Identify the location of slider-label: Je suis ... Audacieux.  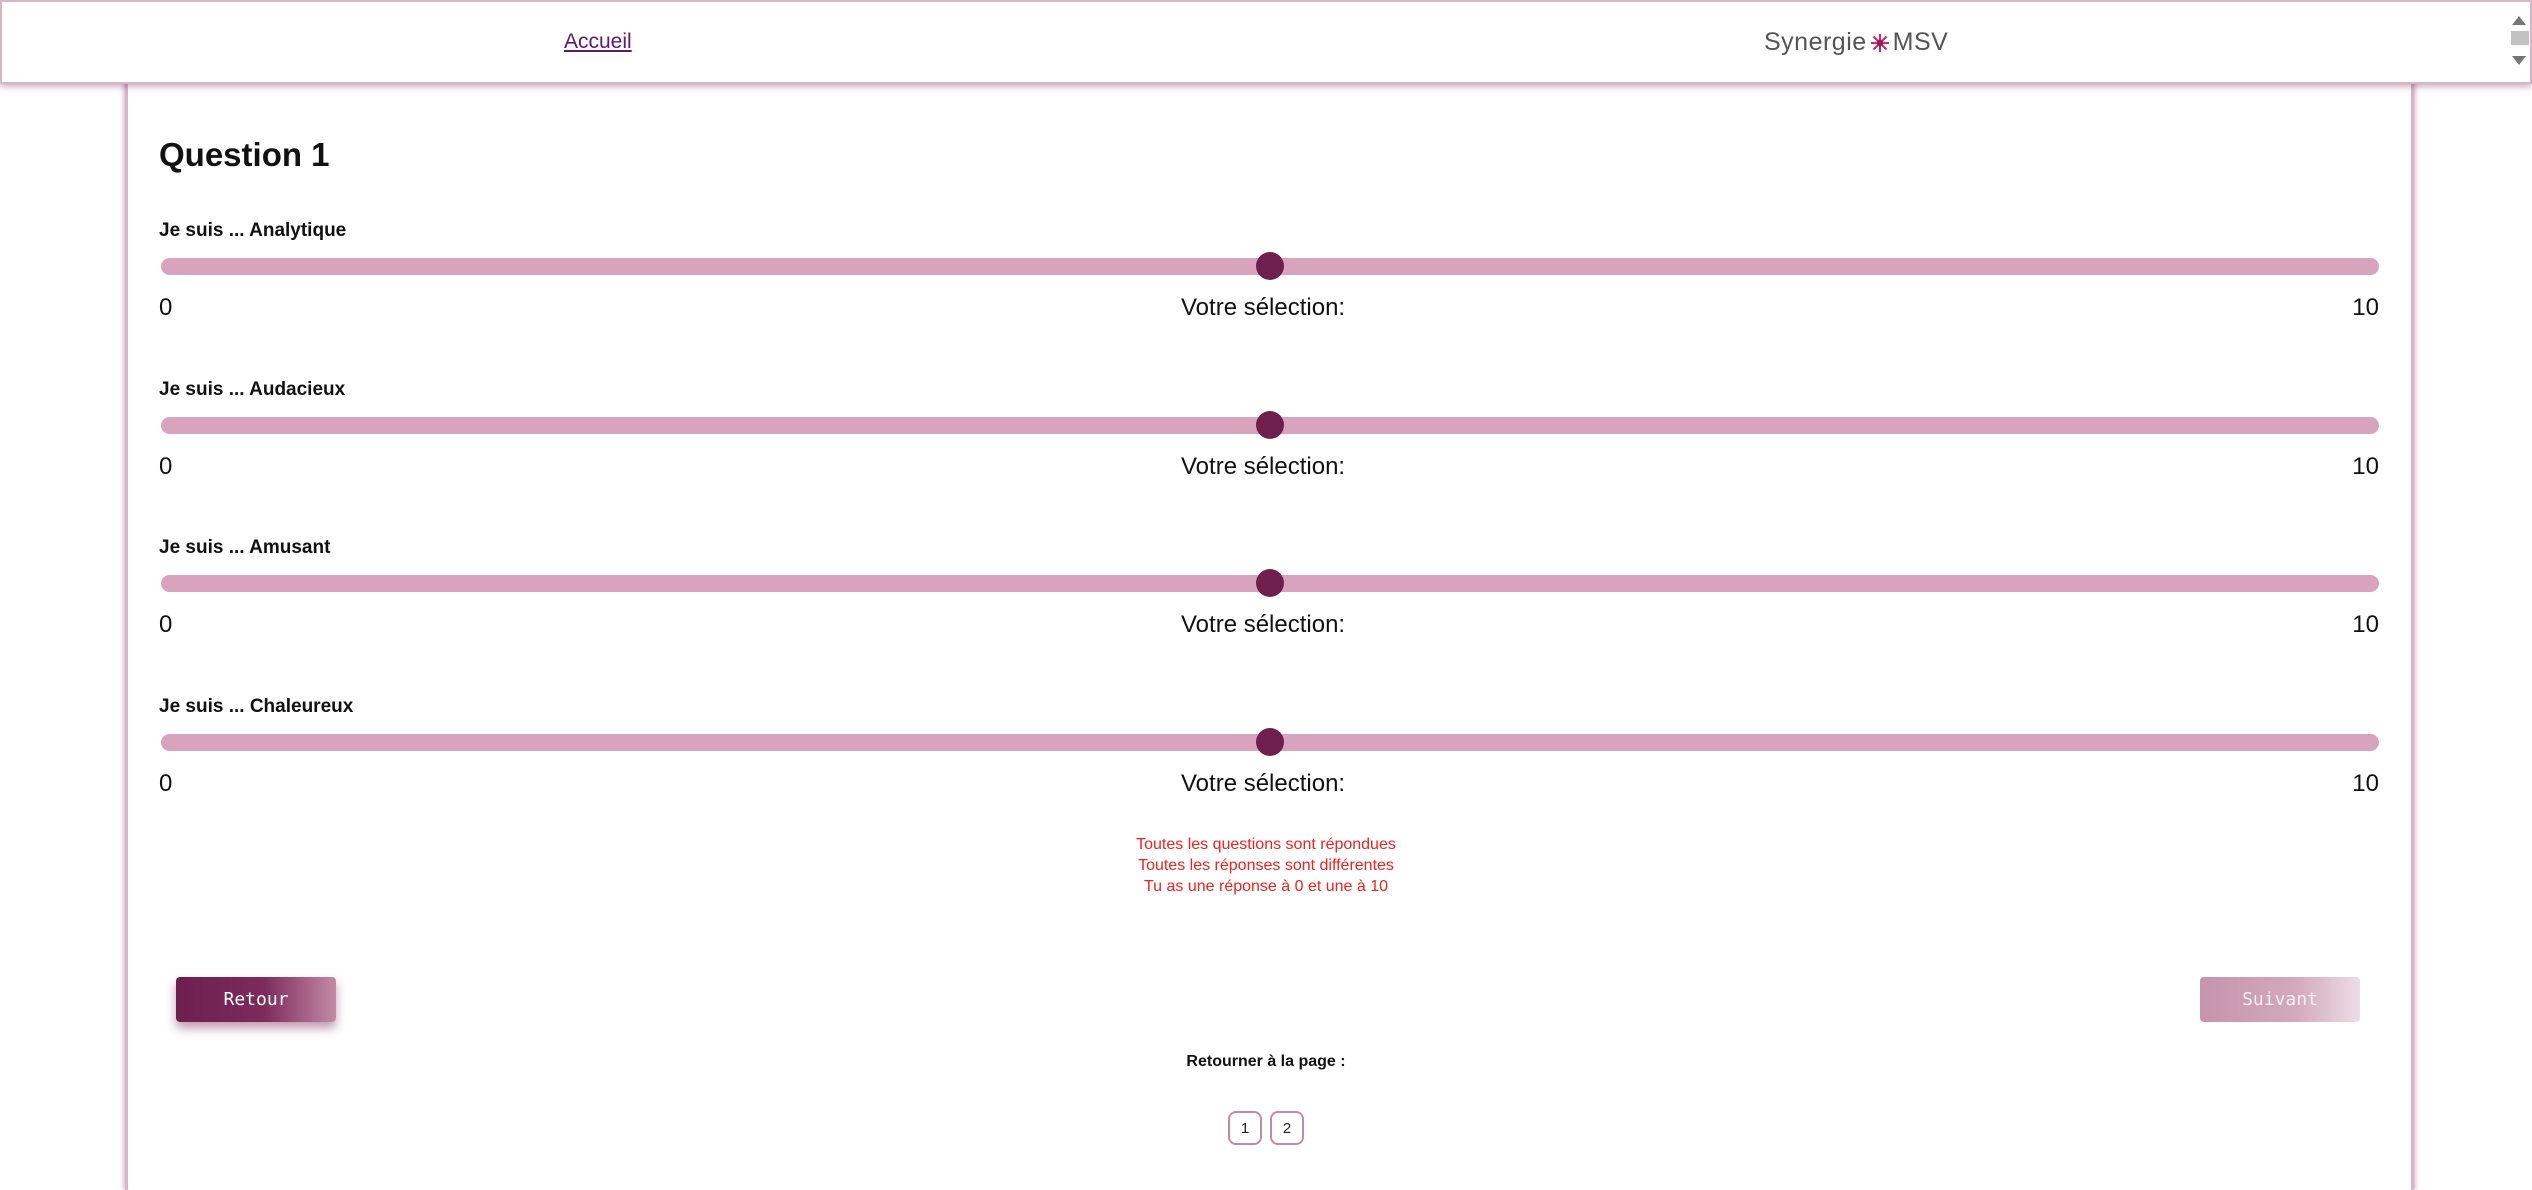
(252, 389).